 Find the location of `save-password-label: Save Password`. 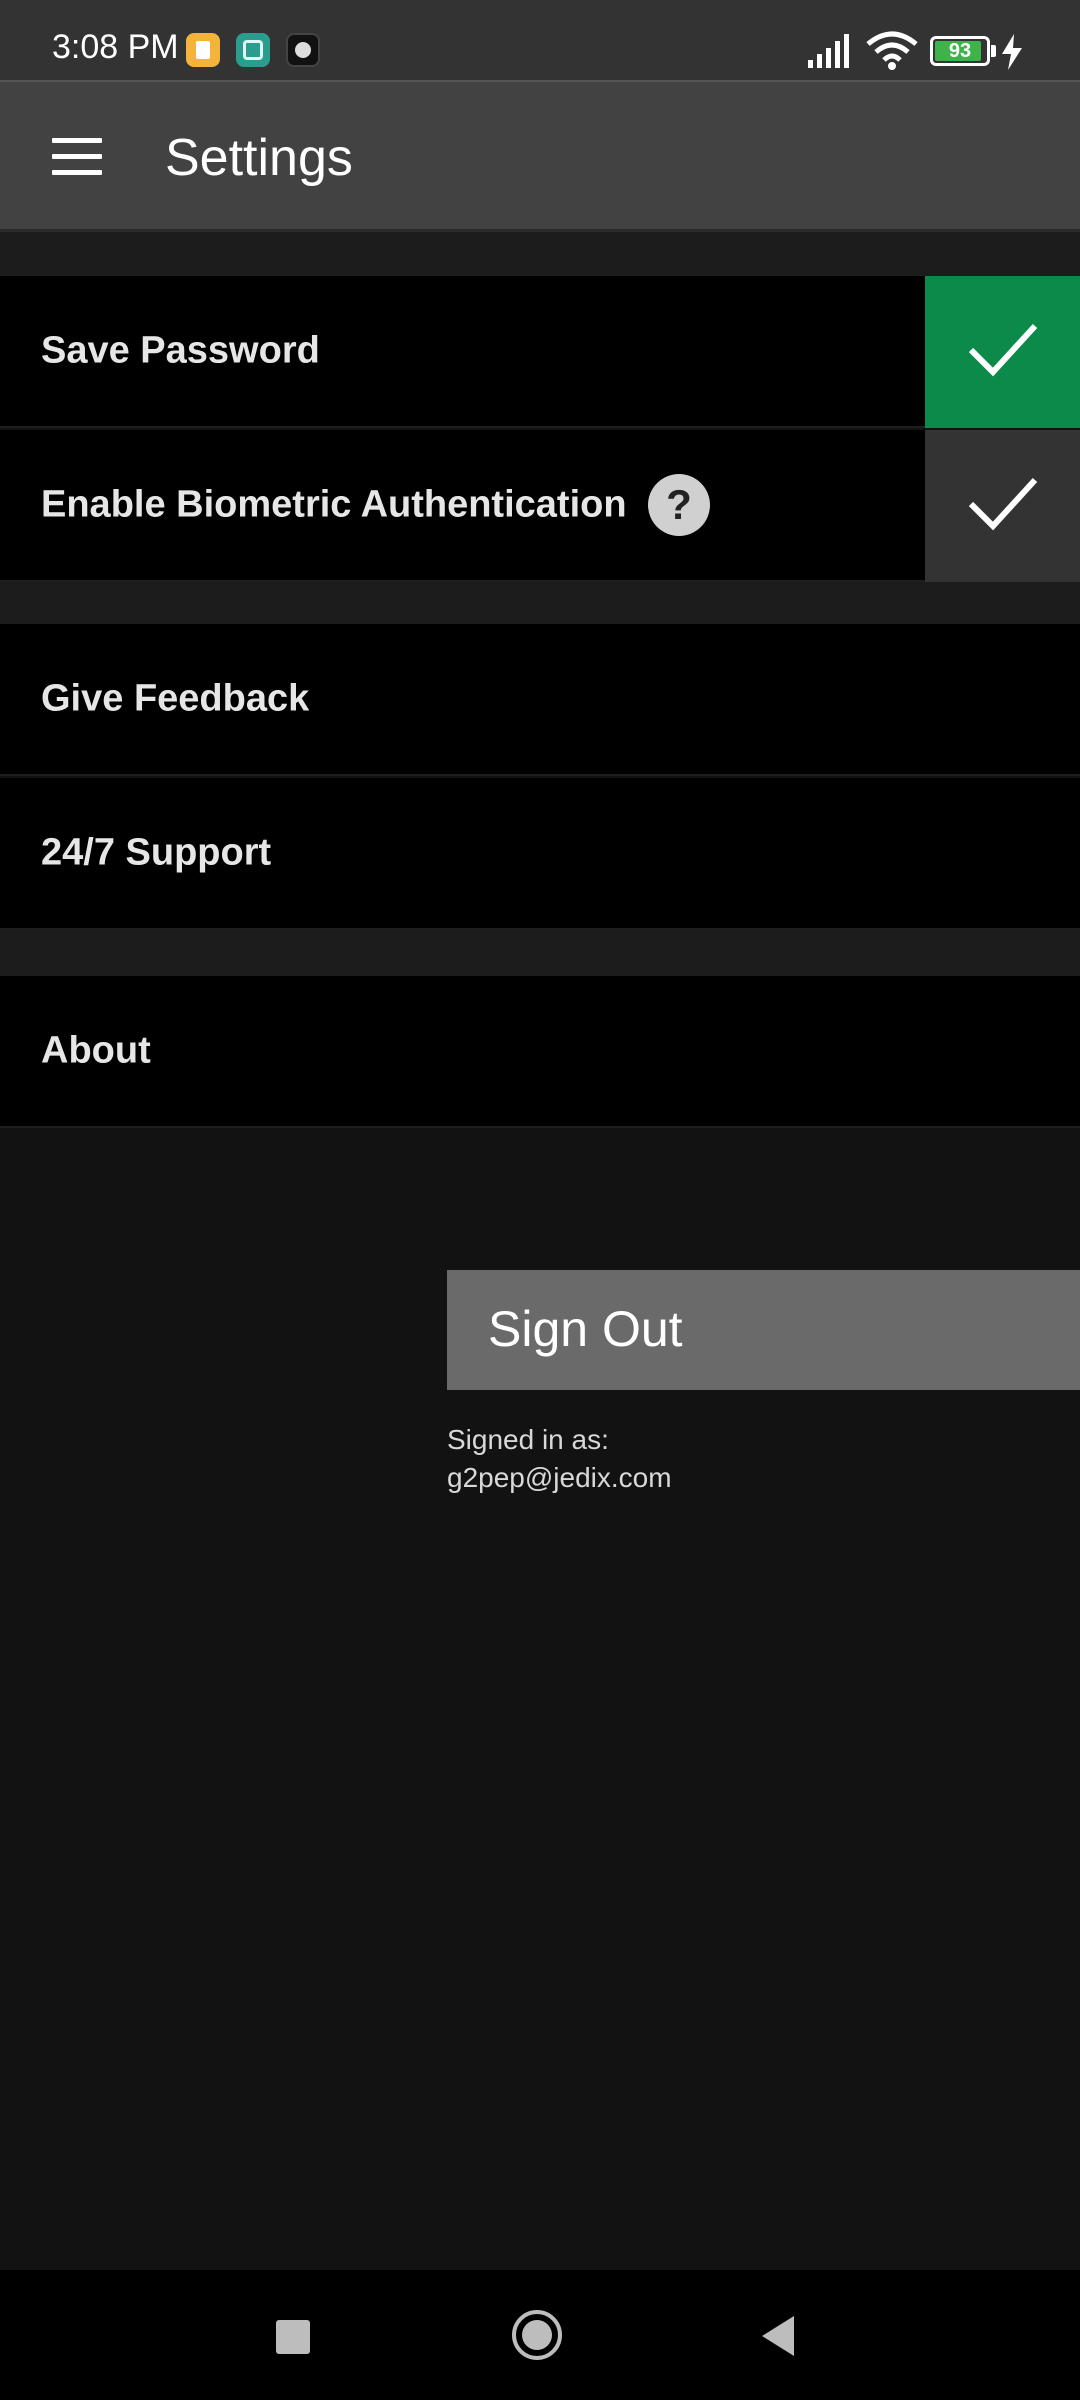

save-password-label: Save Password is located at coordinates (180, 350).